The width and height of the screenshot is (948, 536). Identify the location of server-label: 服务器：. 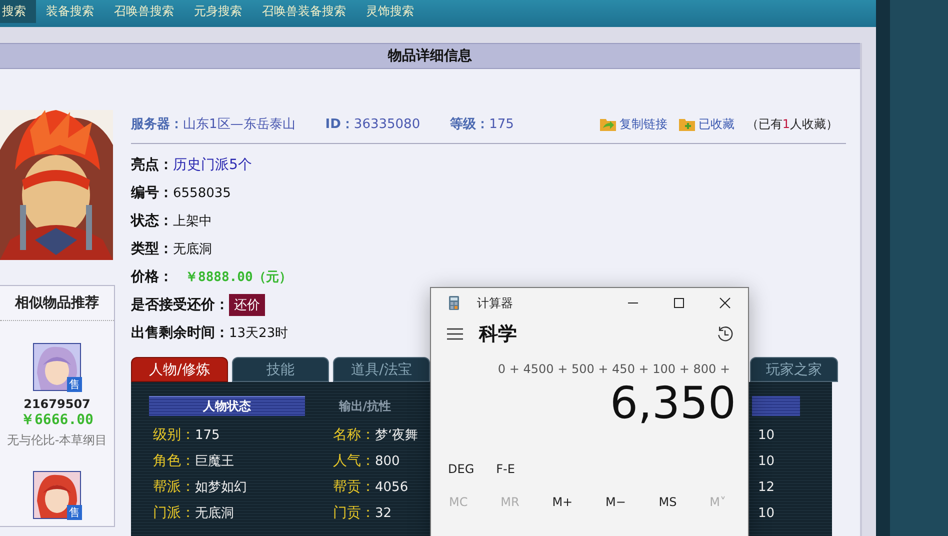
(157, 124).